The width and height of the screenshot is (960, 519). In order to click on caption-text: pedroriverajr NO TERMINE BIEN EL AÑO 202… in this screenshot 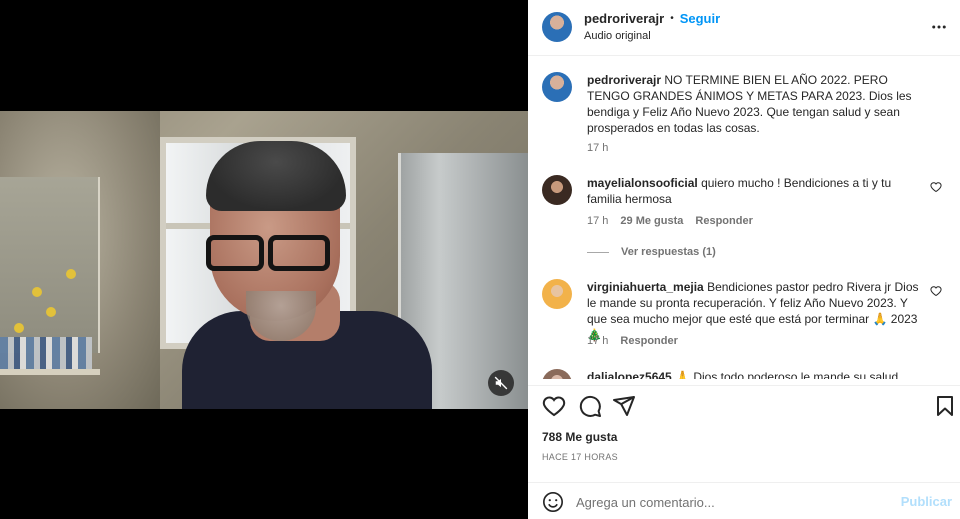, I will do `click(757, 104)`.